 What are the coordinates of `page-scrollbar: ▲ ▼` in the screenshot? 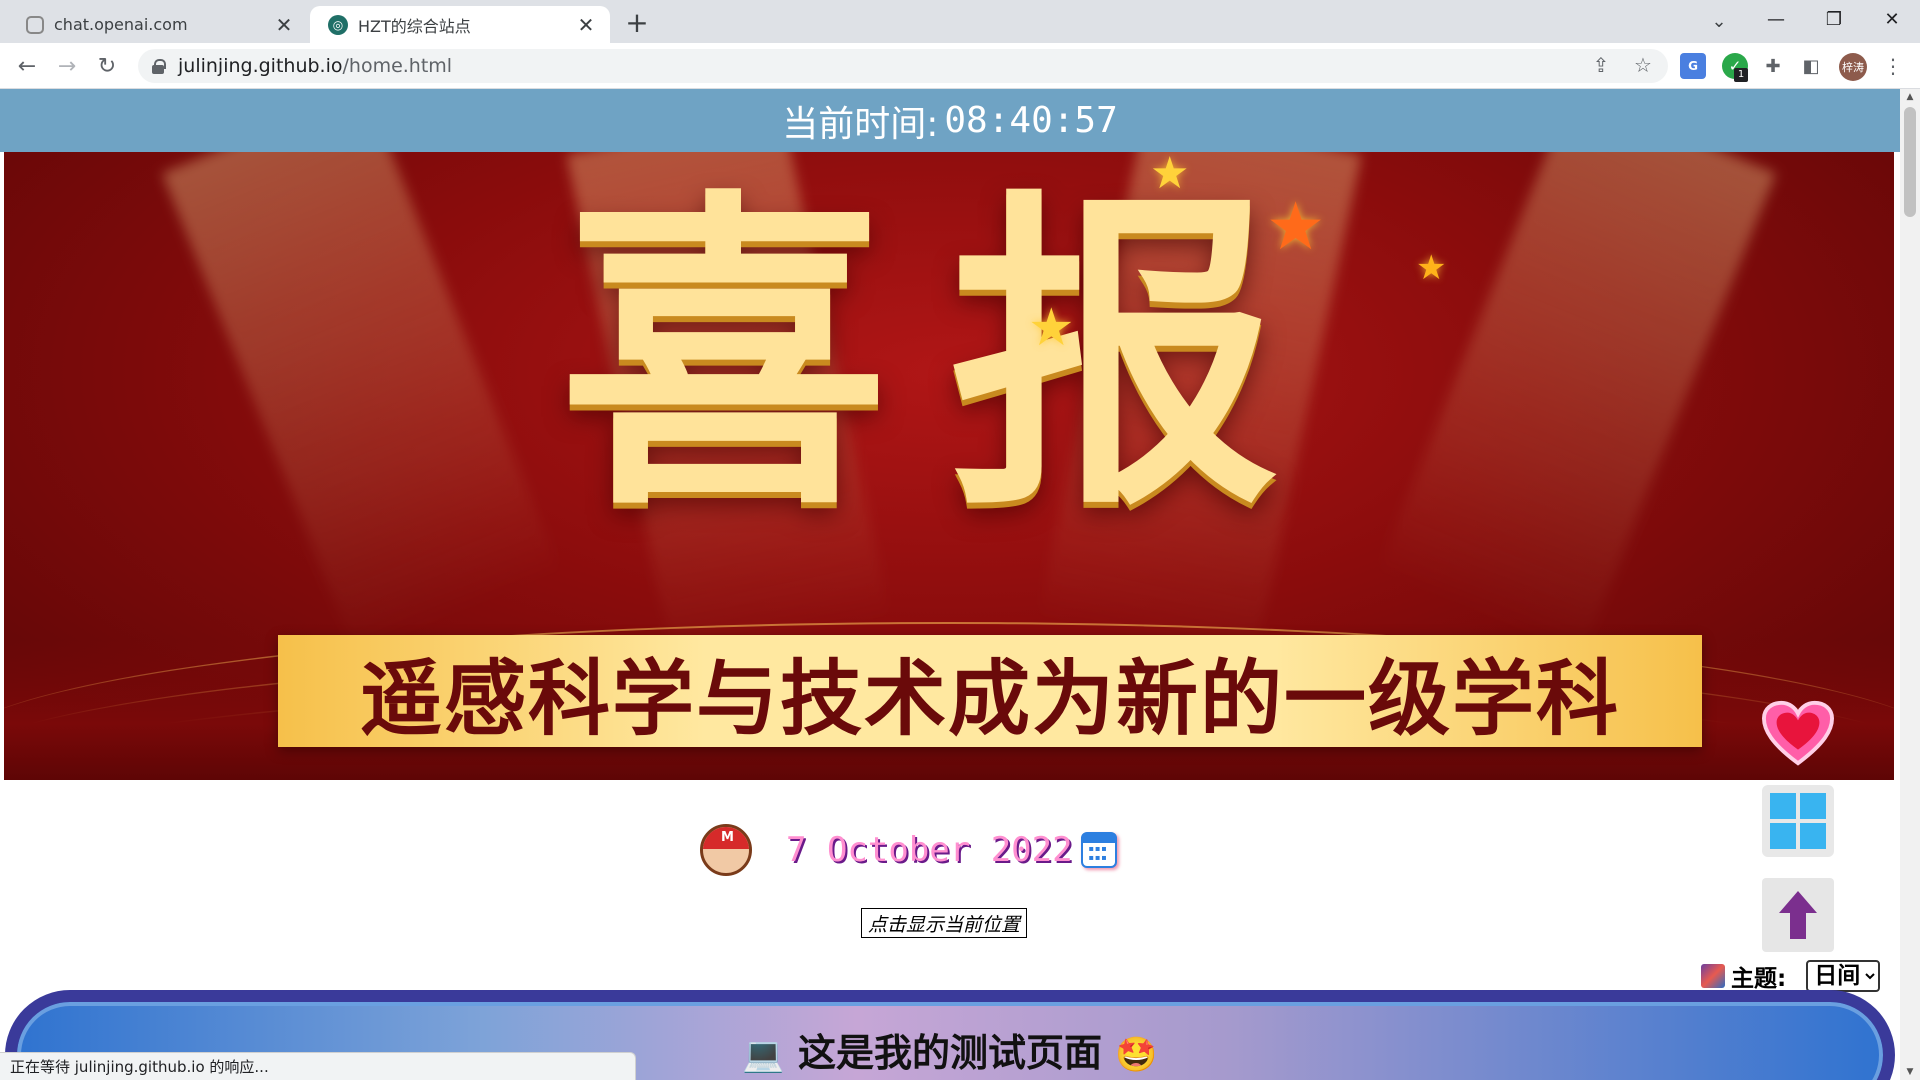 It's located at (1910, 584).